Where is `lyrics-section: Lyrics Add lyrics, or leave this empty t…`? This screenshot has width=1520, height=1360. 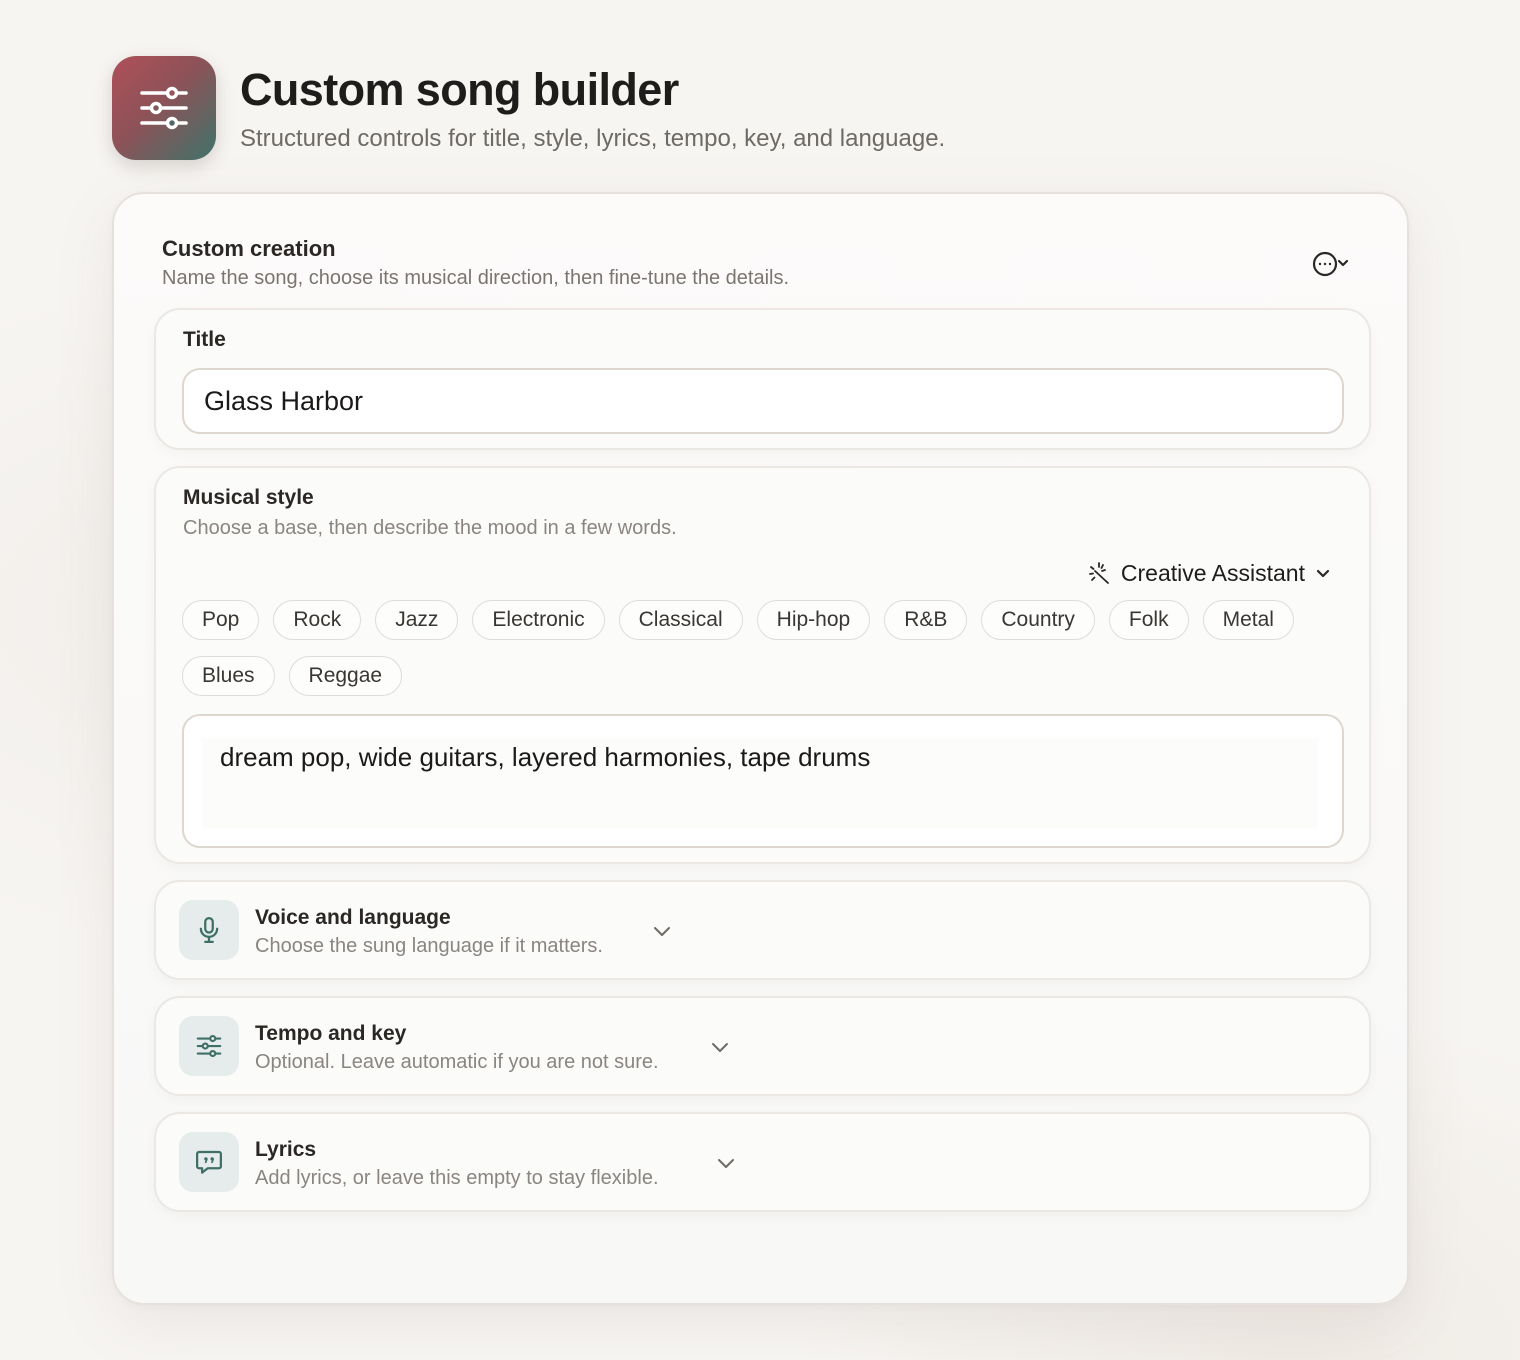
lyrics-section: Lyrics Add lyrics, or leave this empty t… is located at coordinates (762, 1162).